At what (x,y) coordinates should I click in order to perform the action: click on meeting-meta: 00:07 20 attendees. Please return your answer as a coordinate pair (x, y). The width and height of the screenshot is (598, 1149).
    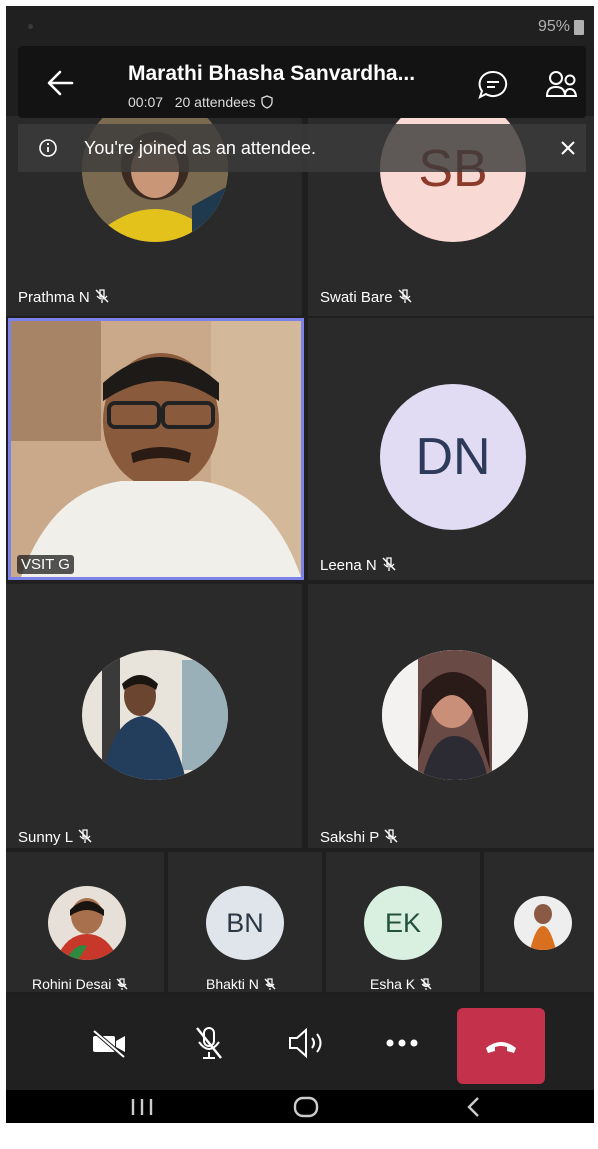
    Looking at the image, I should click on (201, 102).